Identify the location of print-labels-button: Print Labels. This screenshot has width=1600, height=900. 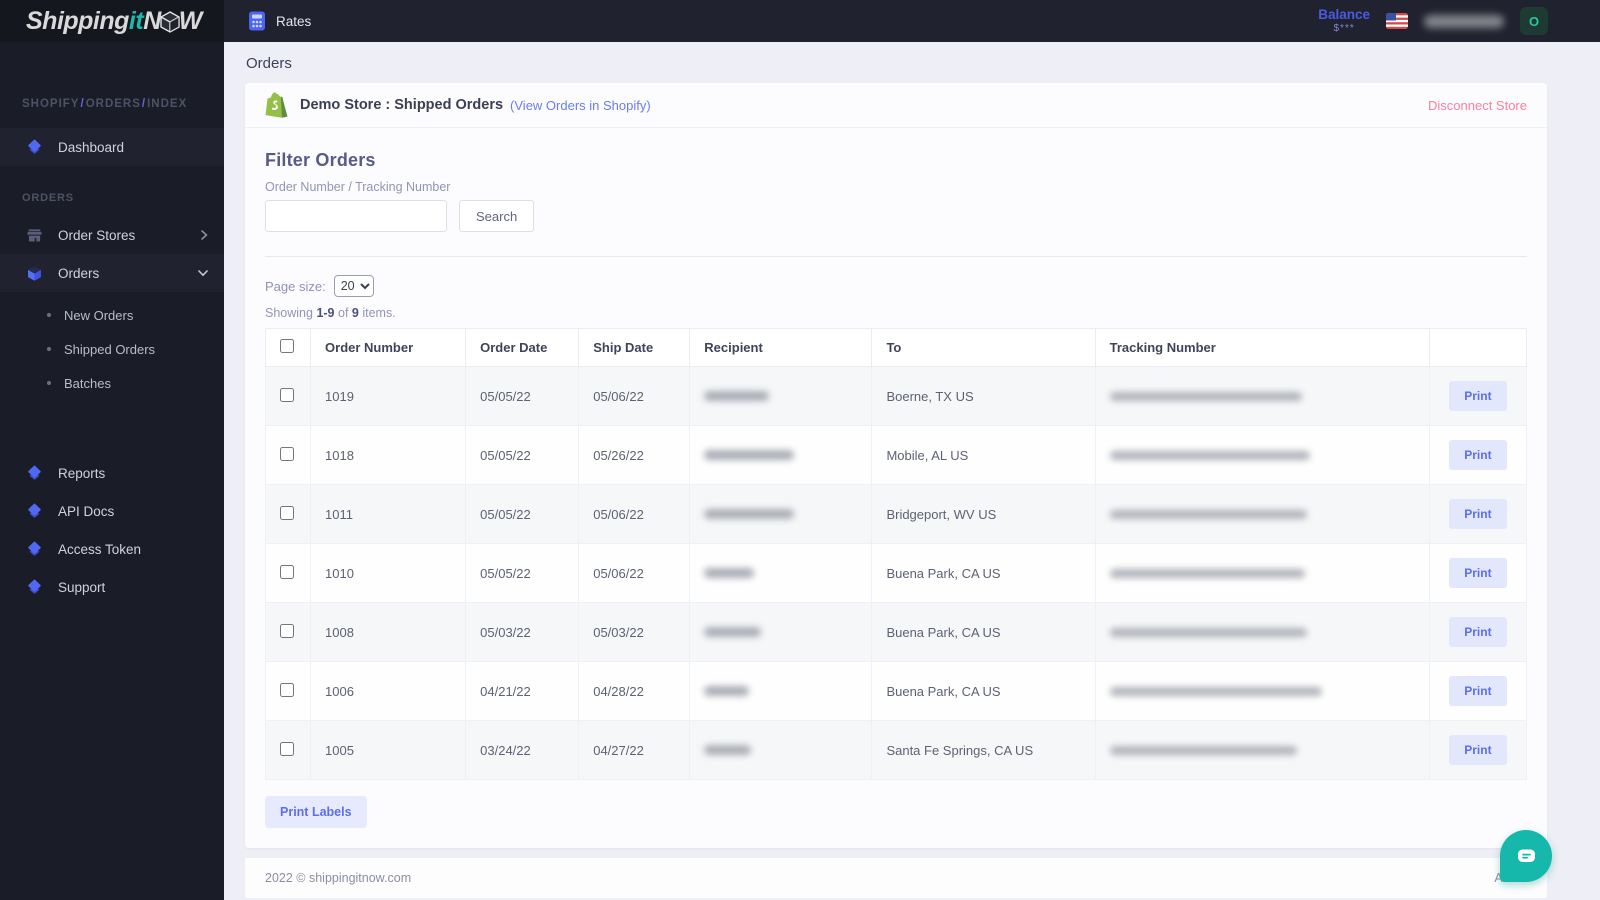
(316, 812).